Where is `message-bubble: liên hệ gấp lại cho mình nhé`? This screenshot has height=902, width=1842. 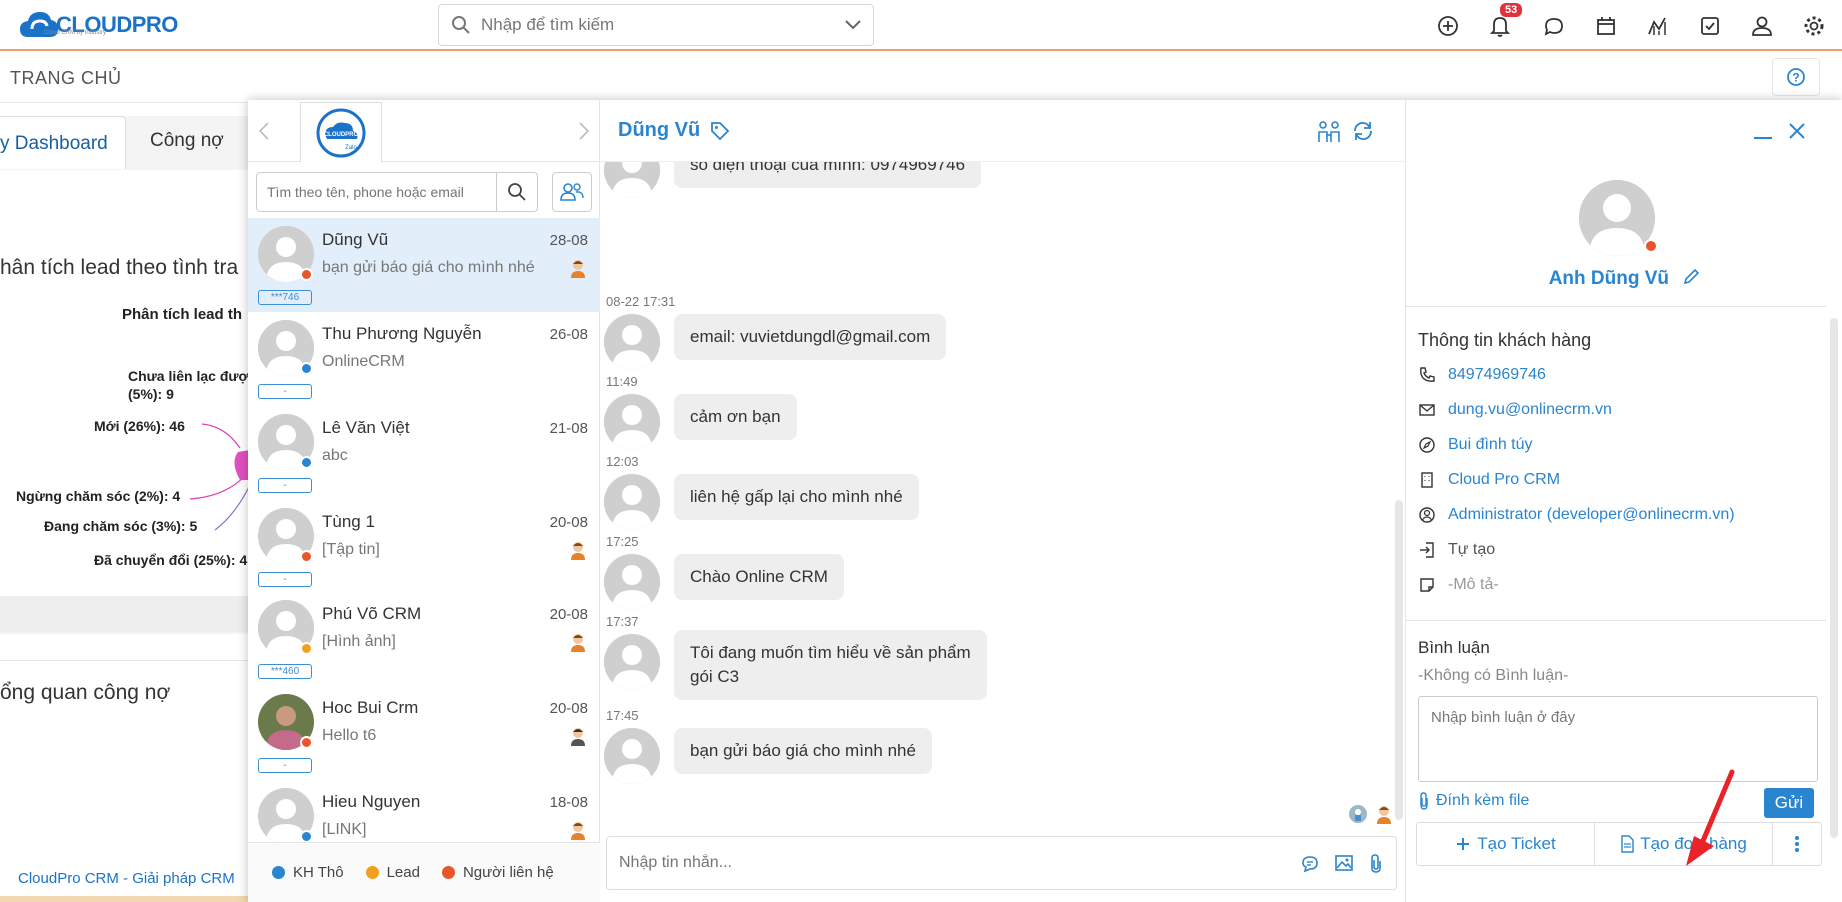
message-bubble: liên hệ gấp lại cho mình nhé is located at coordinates (796, 497).